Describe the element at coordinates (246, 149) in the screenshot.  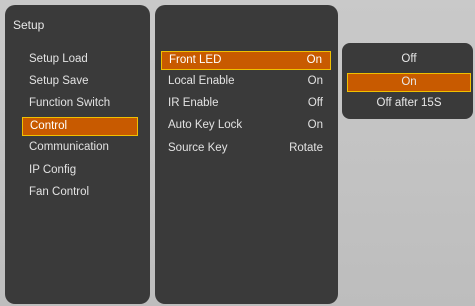
I see `control-item-source-key: Source Key Rotate` at that location.